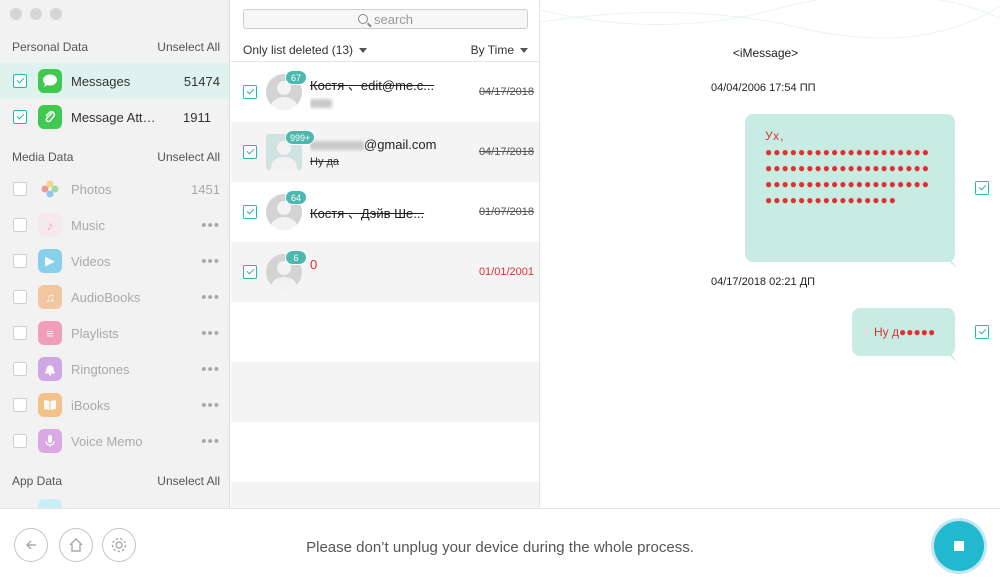  I want to click on message-count-badge: 6, so click(296, 257).